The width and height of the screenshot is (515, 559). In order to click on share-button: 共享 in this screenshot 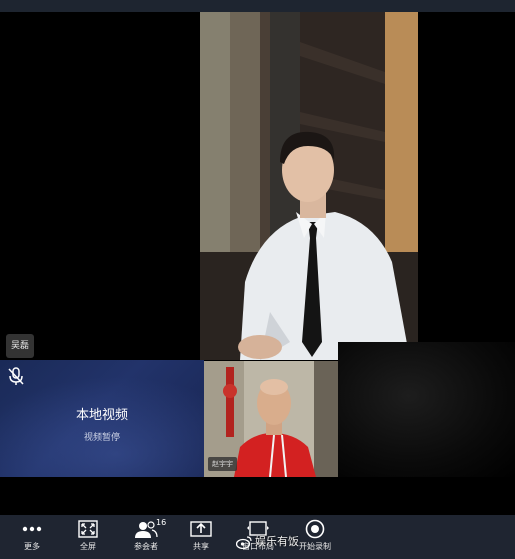, I will do `click(201, 537)`.